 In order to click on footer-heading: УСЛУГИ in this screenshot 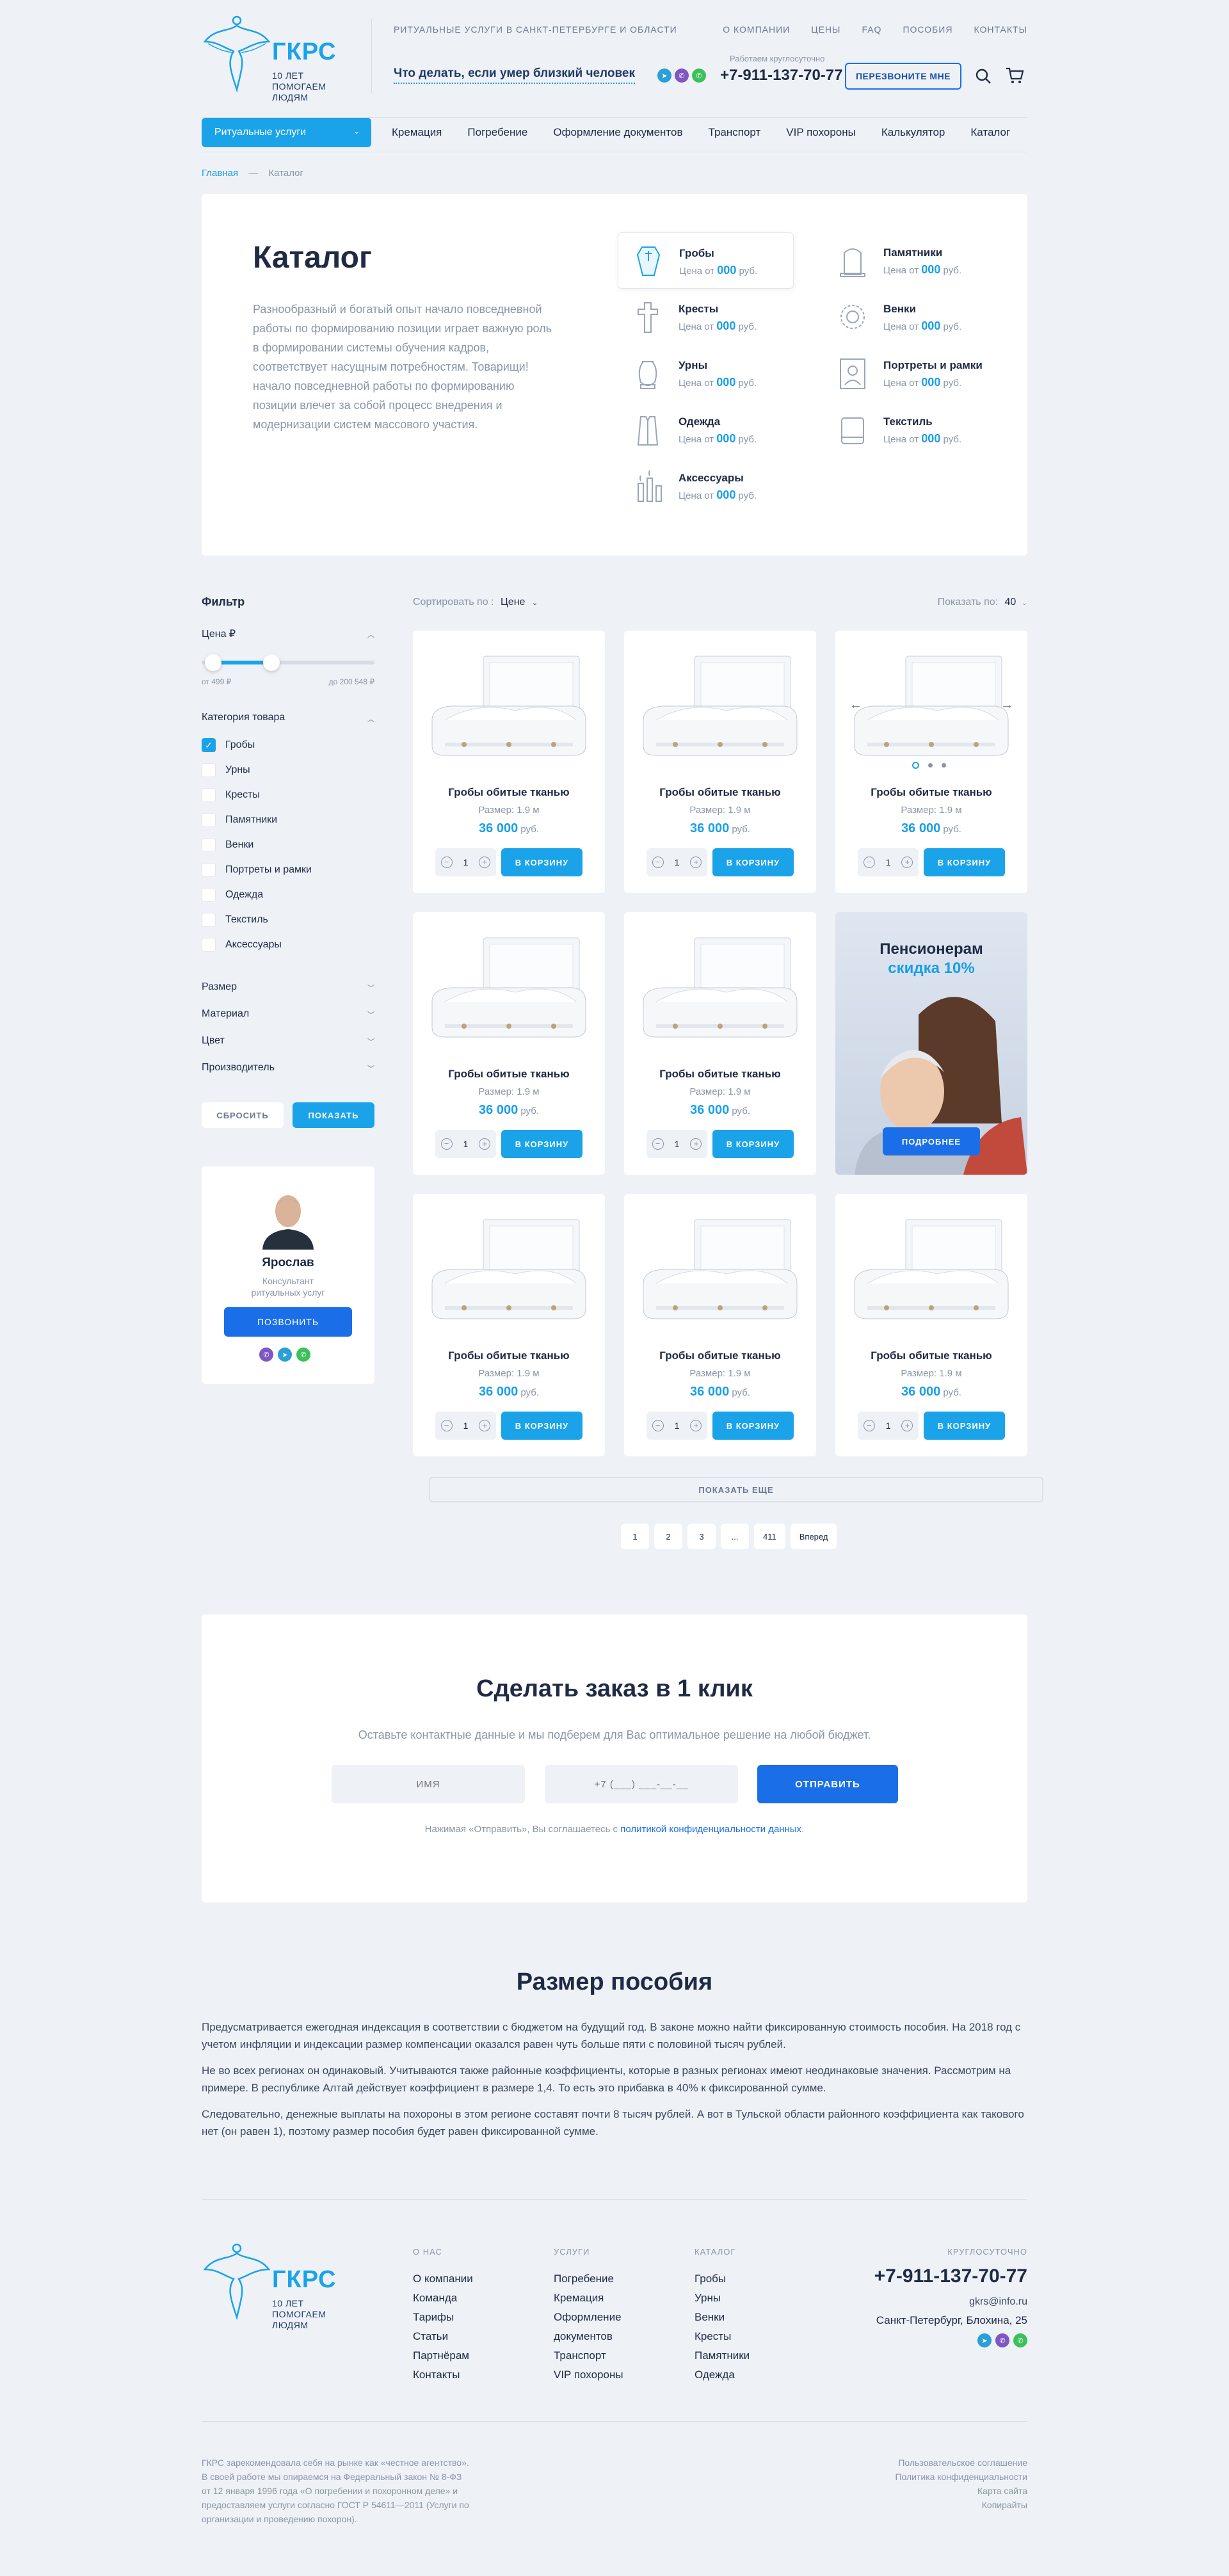, I will do `click(572, 2252)`.